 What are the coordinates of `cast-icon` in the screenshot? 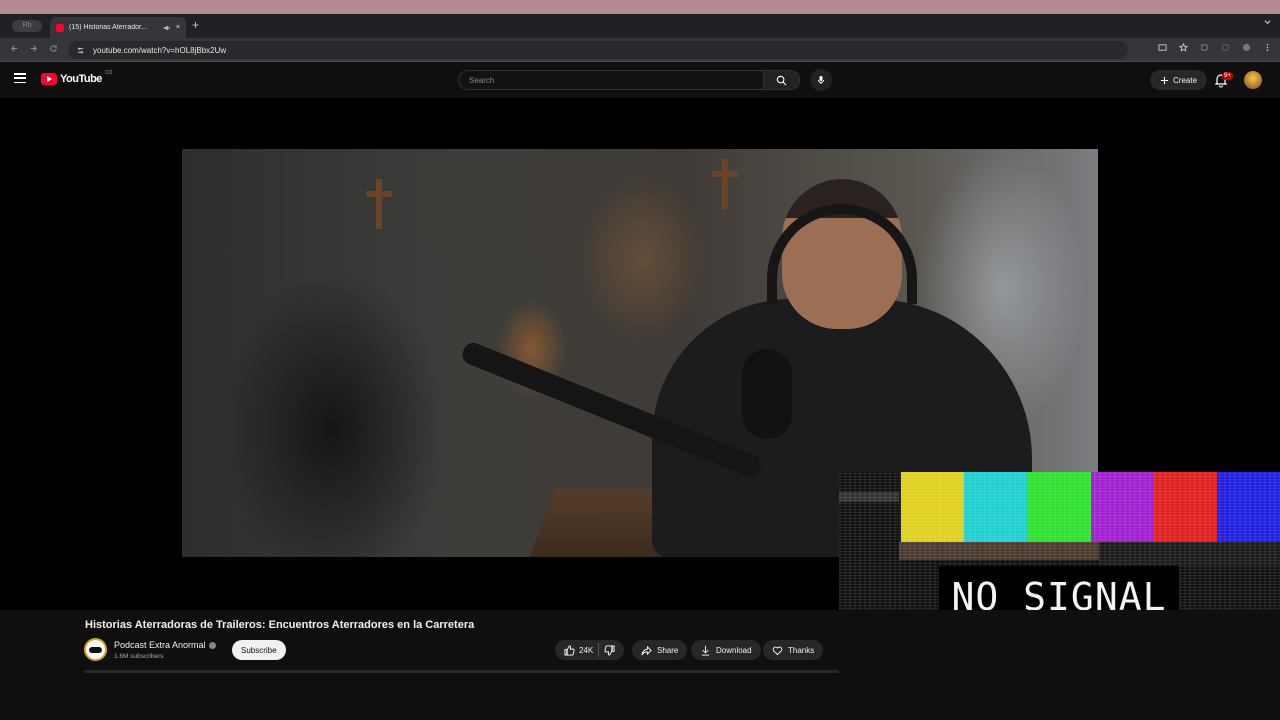 It's located at (1162, 47).